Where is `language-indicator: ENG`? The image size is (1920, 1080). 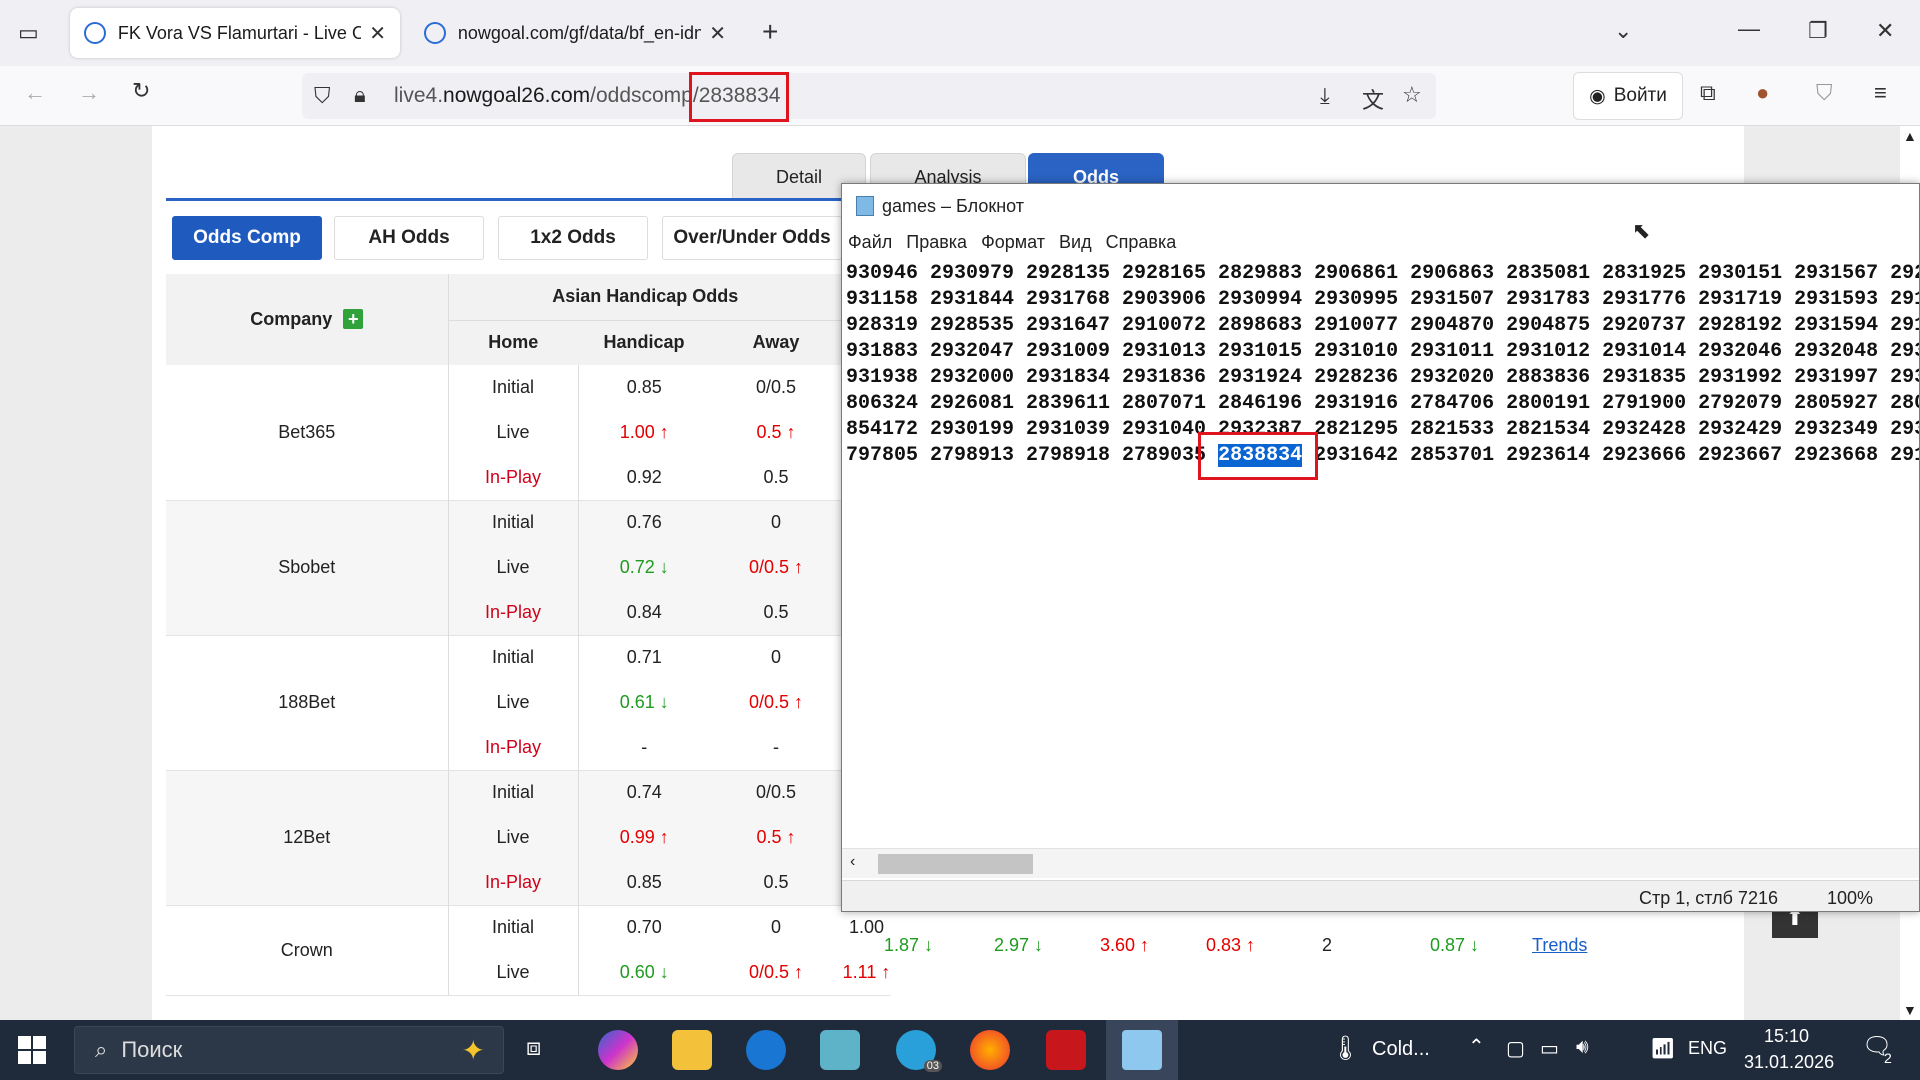
language-indicator: ENG is located at coordinates (1707, 1048).